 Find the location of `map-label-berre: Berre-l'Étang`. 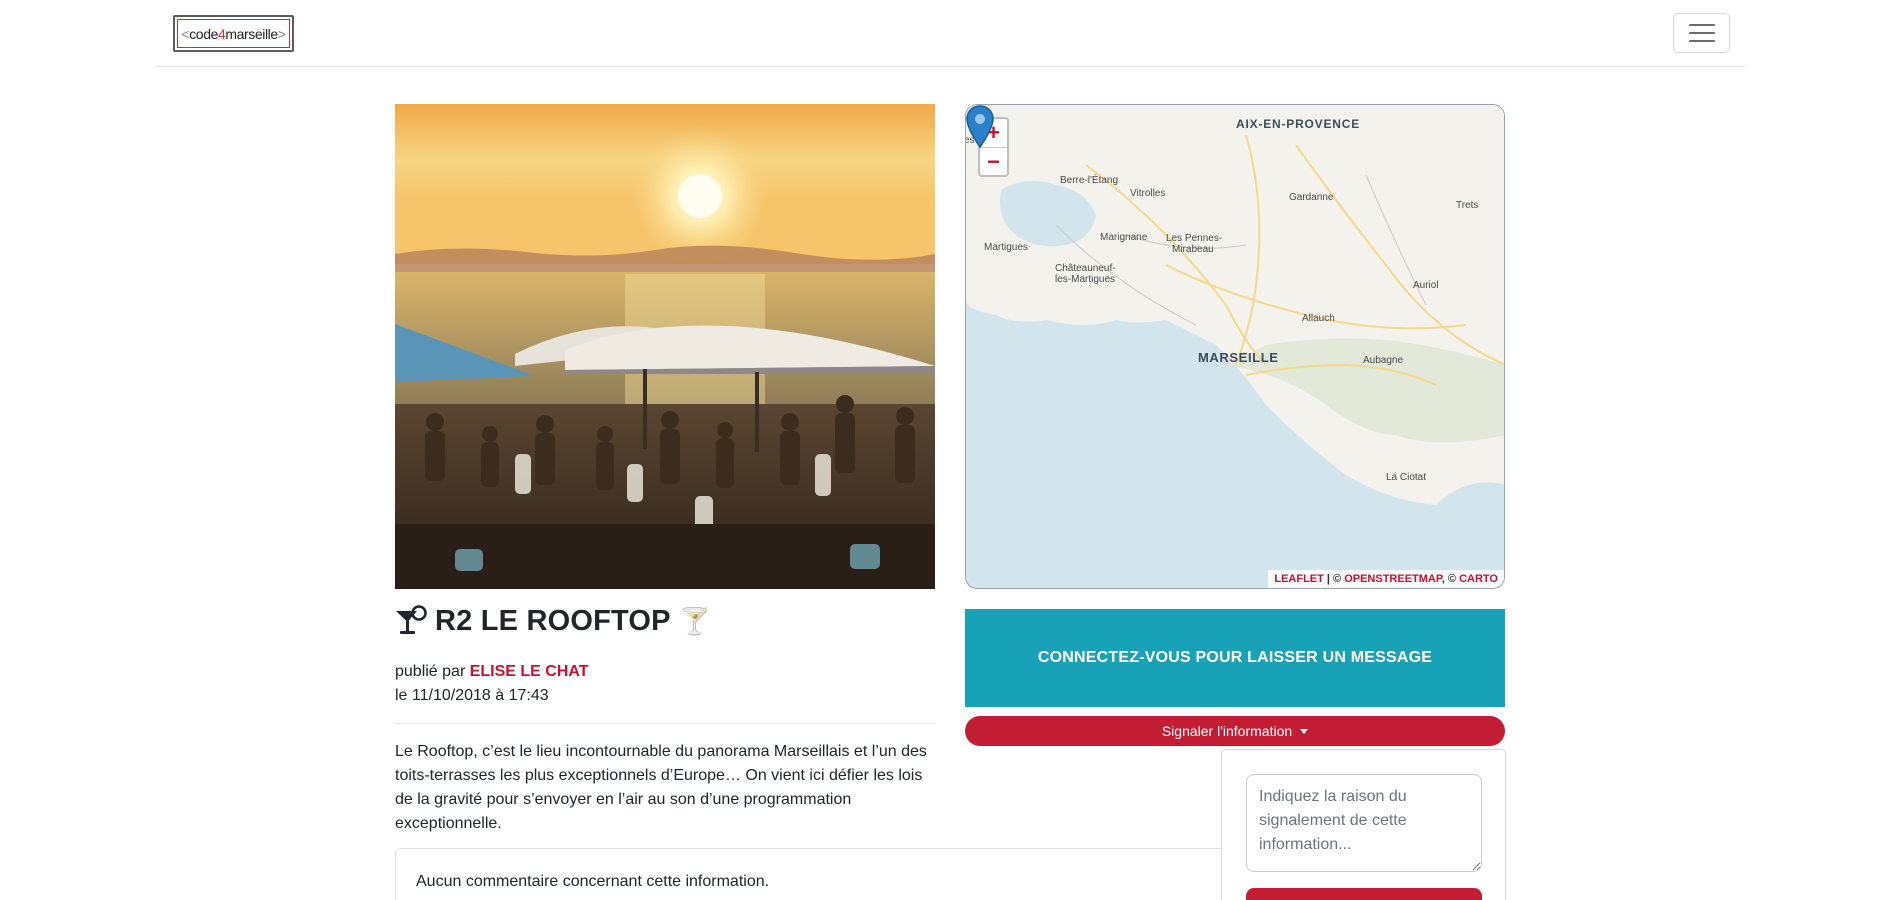

map-label-berre: Berre-l'Étang is located at coordinates (1089, 180).